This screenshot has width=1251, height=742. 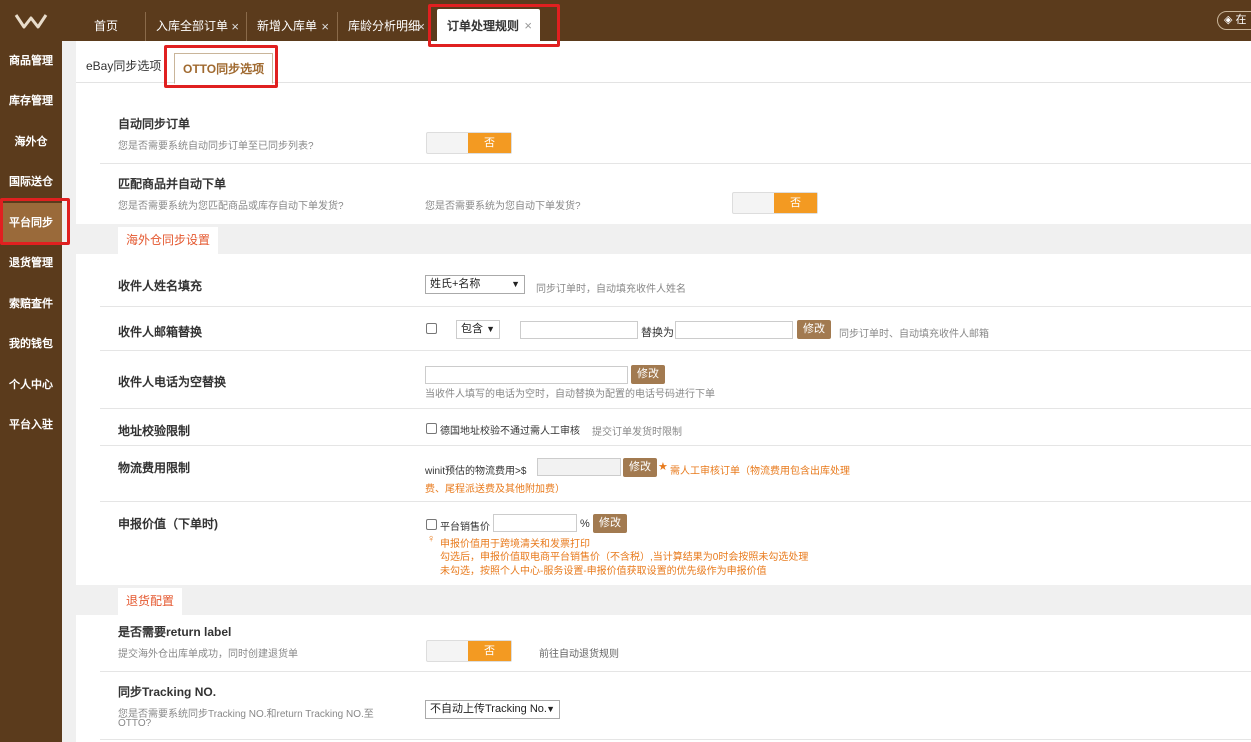 I want to click on recipient-phone-title: 收件人电话为空替换, so click(x=172, y=382).